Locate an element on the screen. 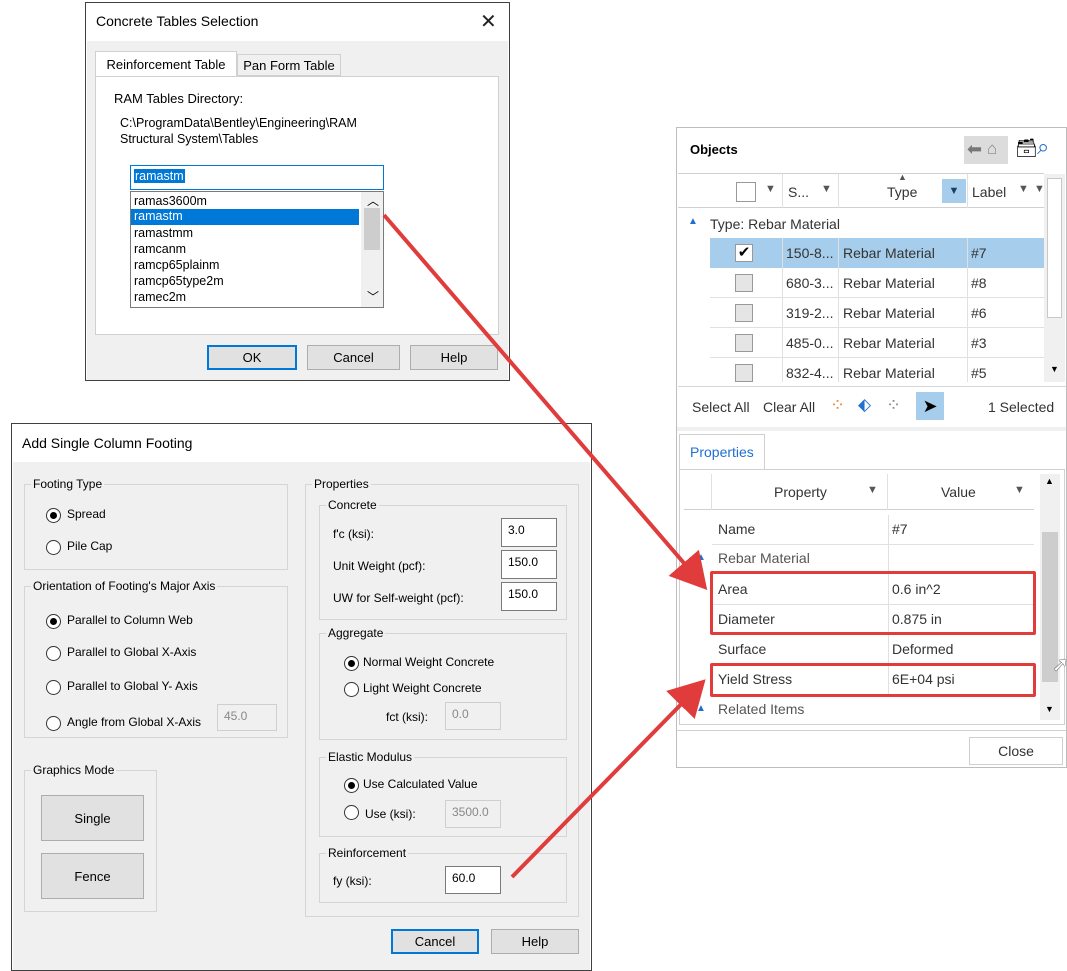 The height and width of the screenshot is (971, 1067). list-item-selected: ramastm is located at coordinates (245, 217).